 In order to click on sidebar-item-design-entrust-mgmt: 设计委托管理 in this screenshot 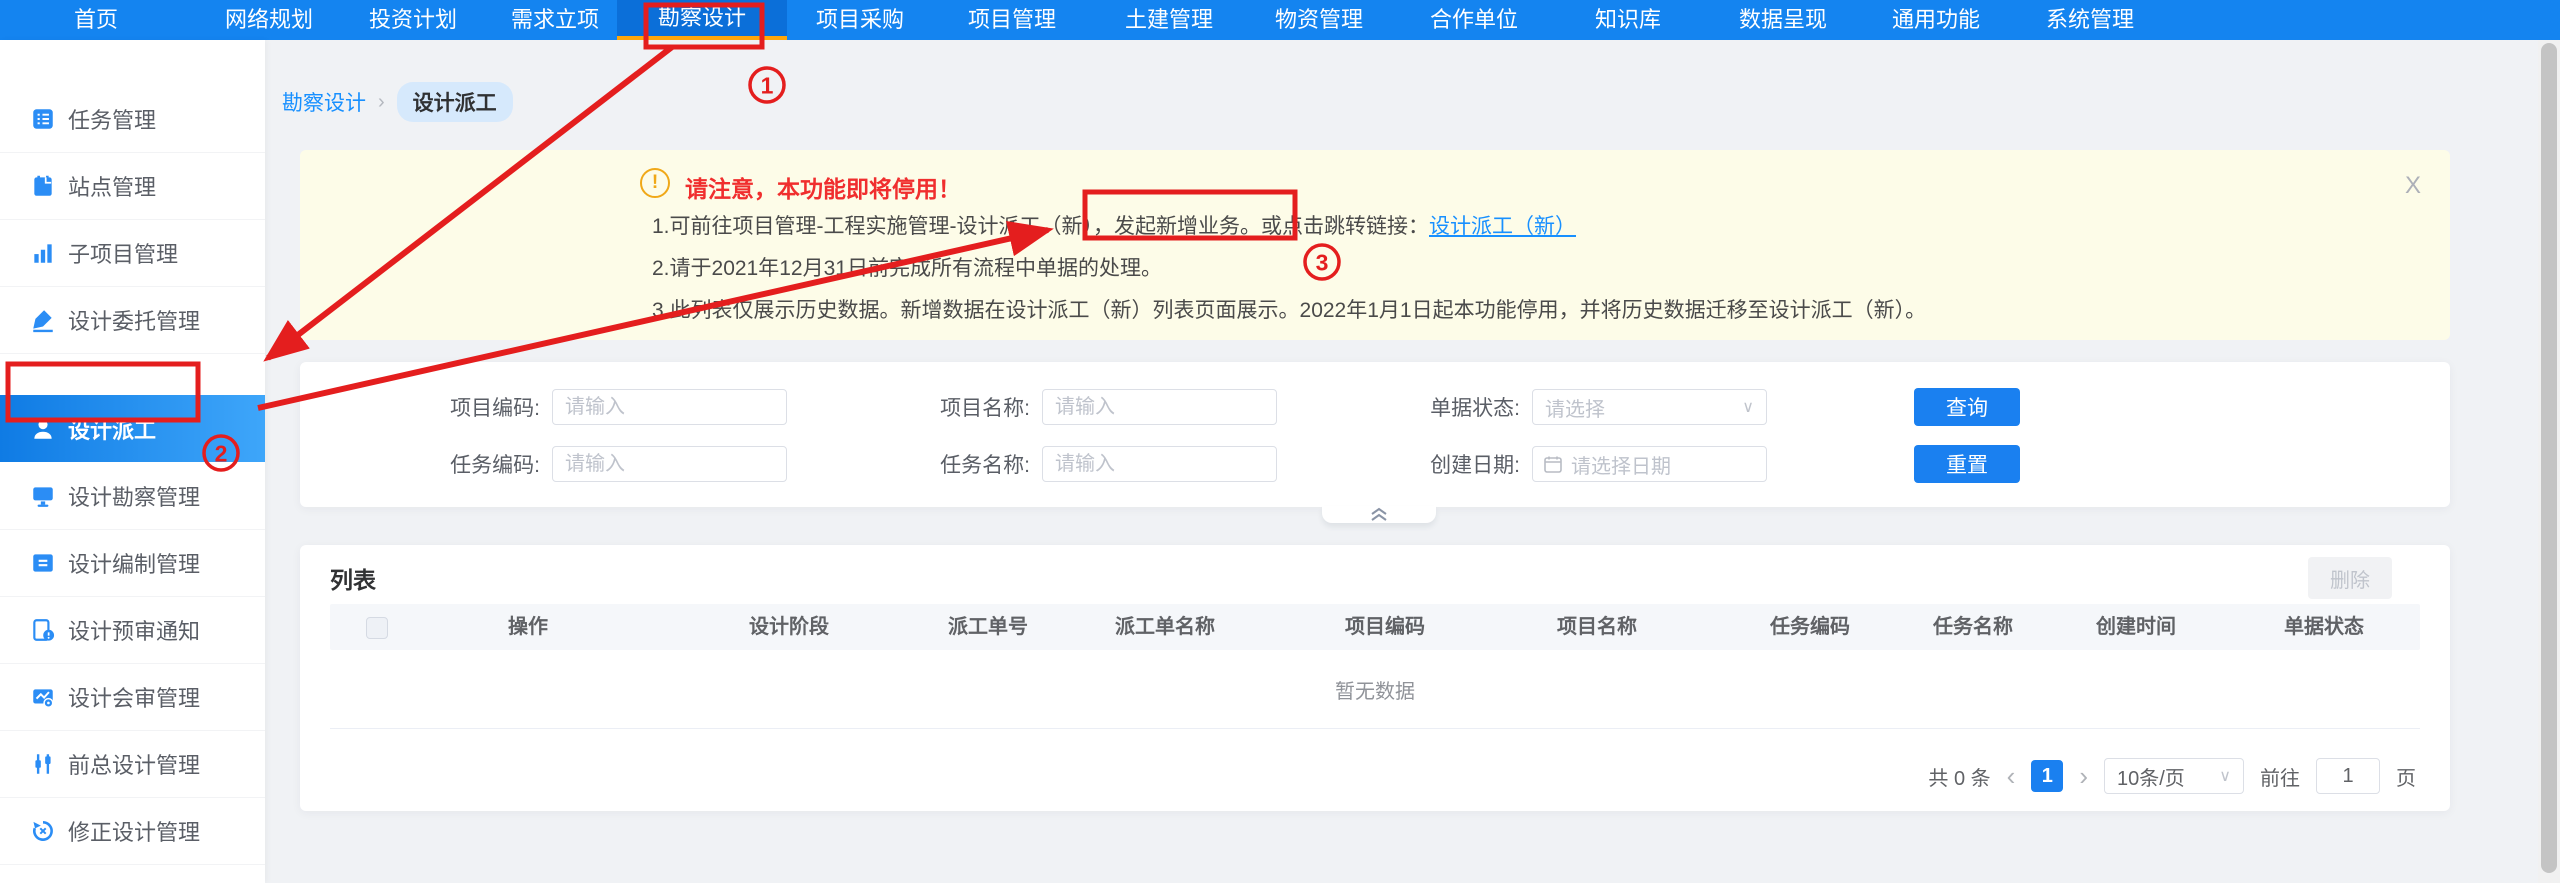, I will do `click(132, 320)`.